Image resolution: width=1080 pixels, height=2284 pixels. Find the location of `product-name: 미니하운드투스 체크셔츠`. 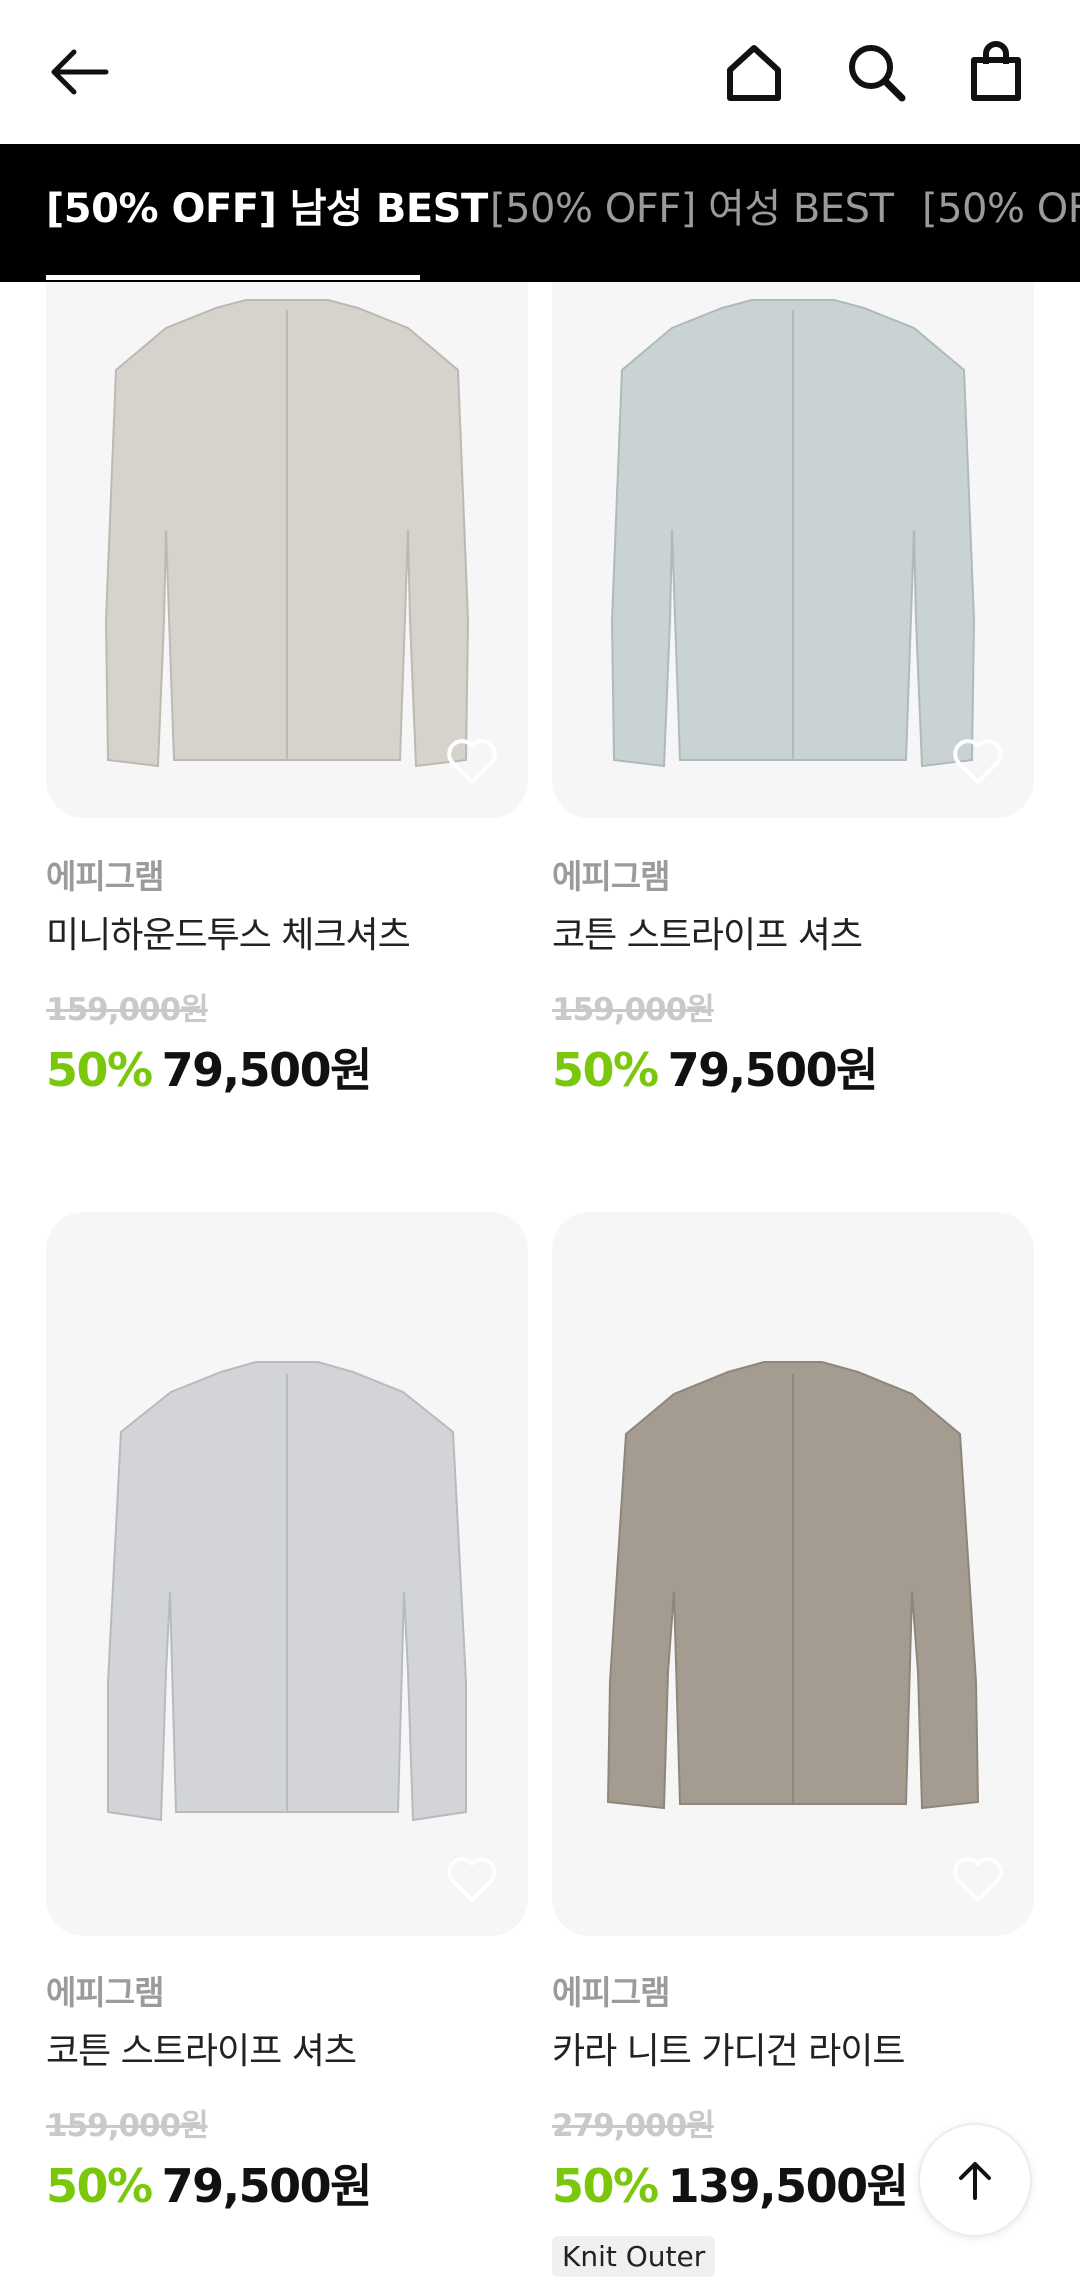

product-name: 미니하운드투스 체크셔츠 is located at coordinates (228, 932).